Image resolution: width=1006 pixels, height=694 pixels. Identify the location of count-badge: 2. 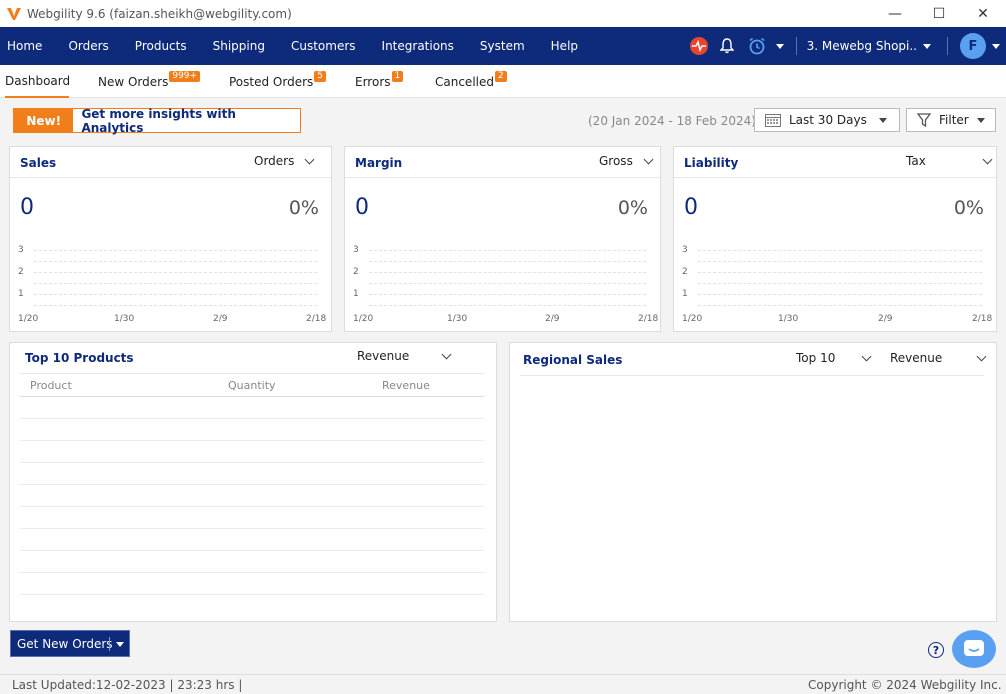
(501, 76).